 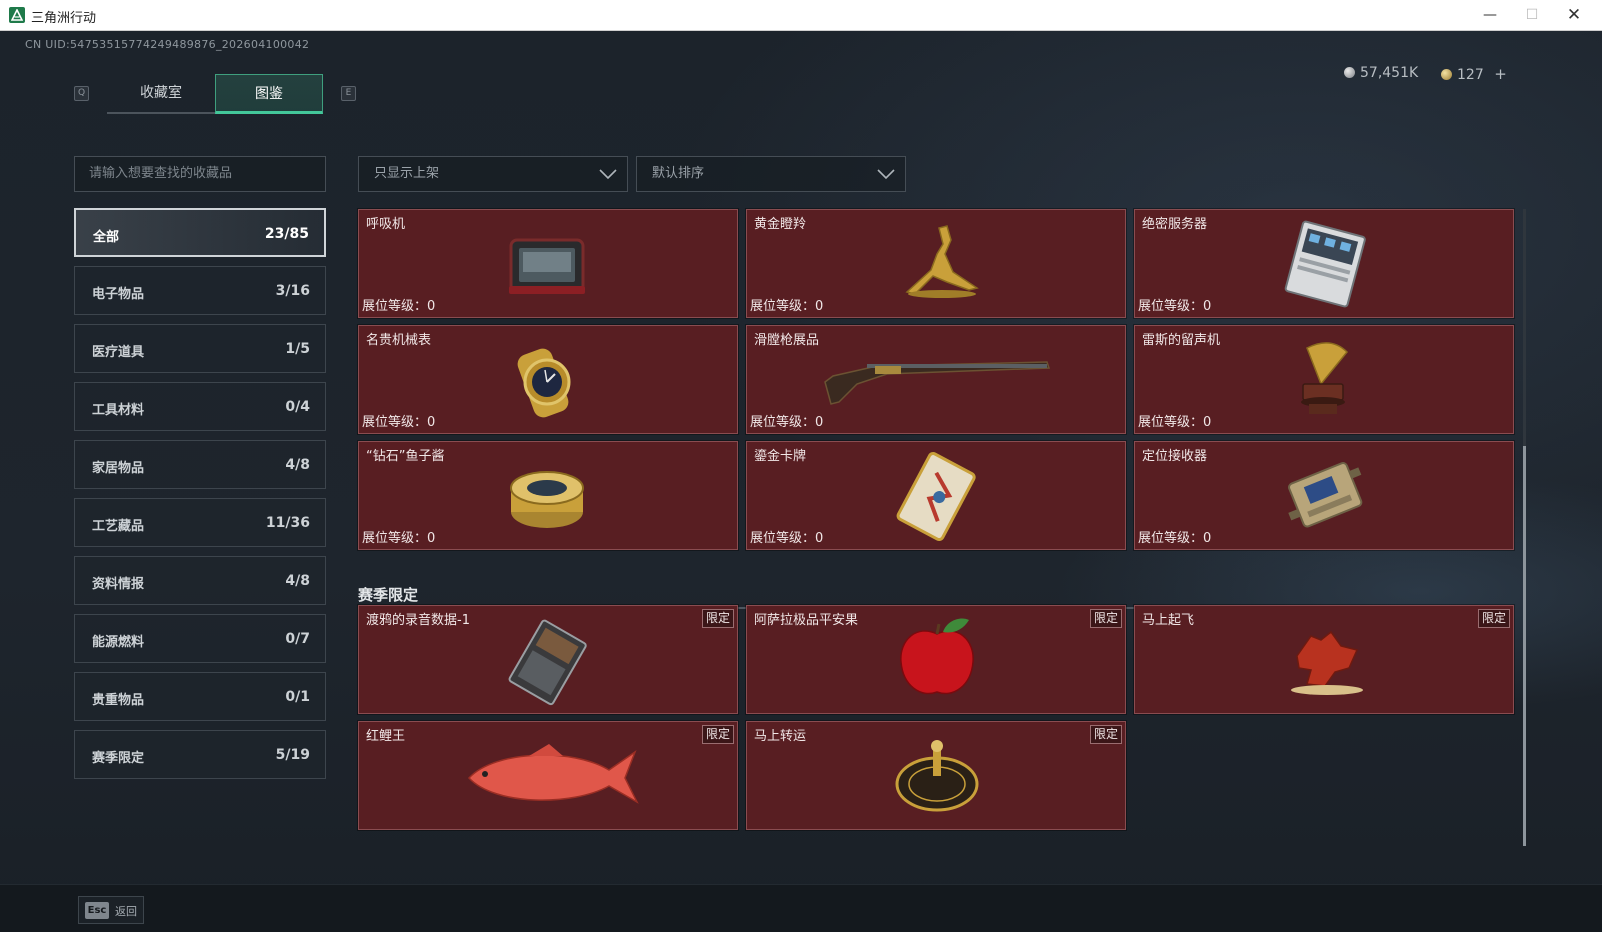 What do you see at coordinates (348, 93) in the screenshot?
I see `next-tab-key: E` at bounding box center [348, 93].